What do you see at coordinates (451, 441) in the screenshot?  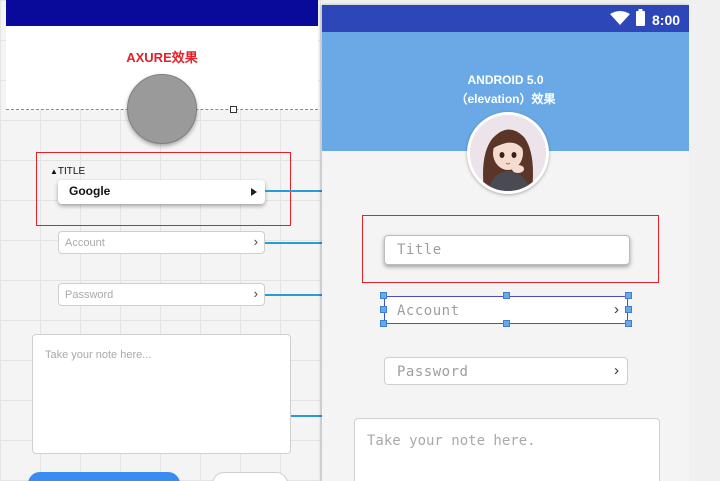 I see `note-placeholder: Take your note here.` at bounding box center [451, 441].